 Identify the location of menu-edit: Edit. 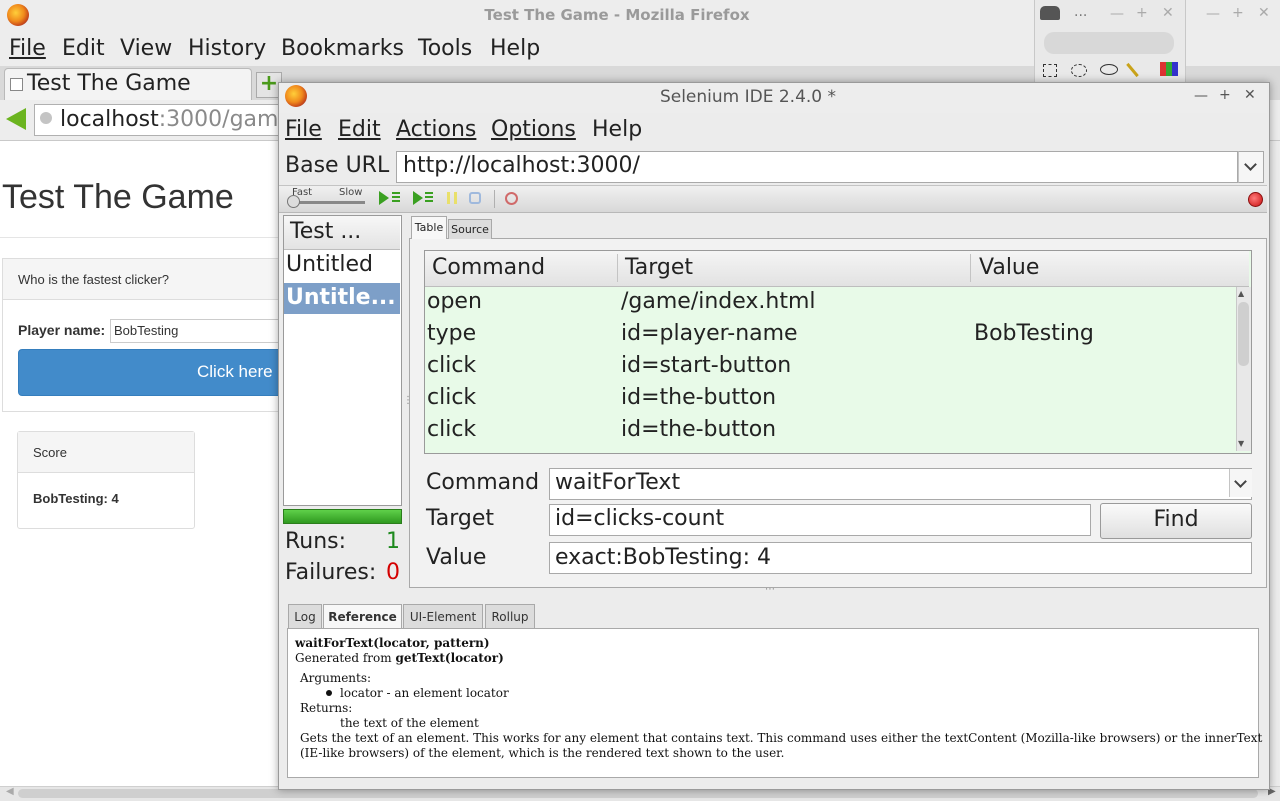
(83, 48).